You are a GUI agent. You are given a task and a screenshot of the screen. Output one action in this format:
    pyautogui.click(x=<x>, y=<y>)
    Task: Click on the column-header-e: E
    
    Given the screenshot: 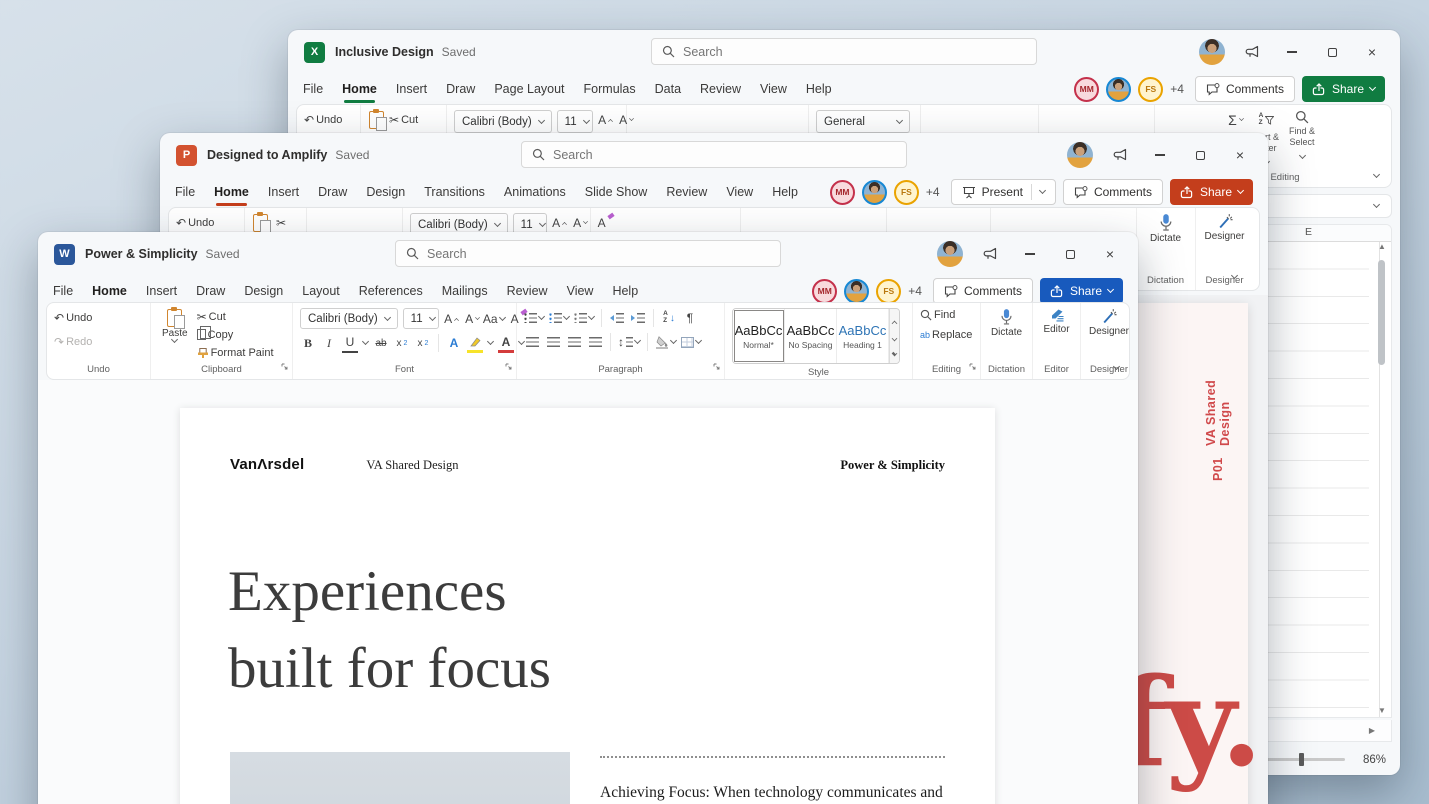 What is the action you would take?
    pyautogui.click(x=1308, y=232)
    